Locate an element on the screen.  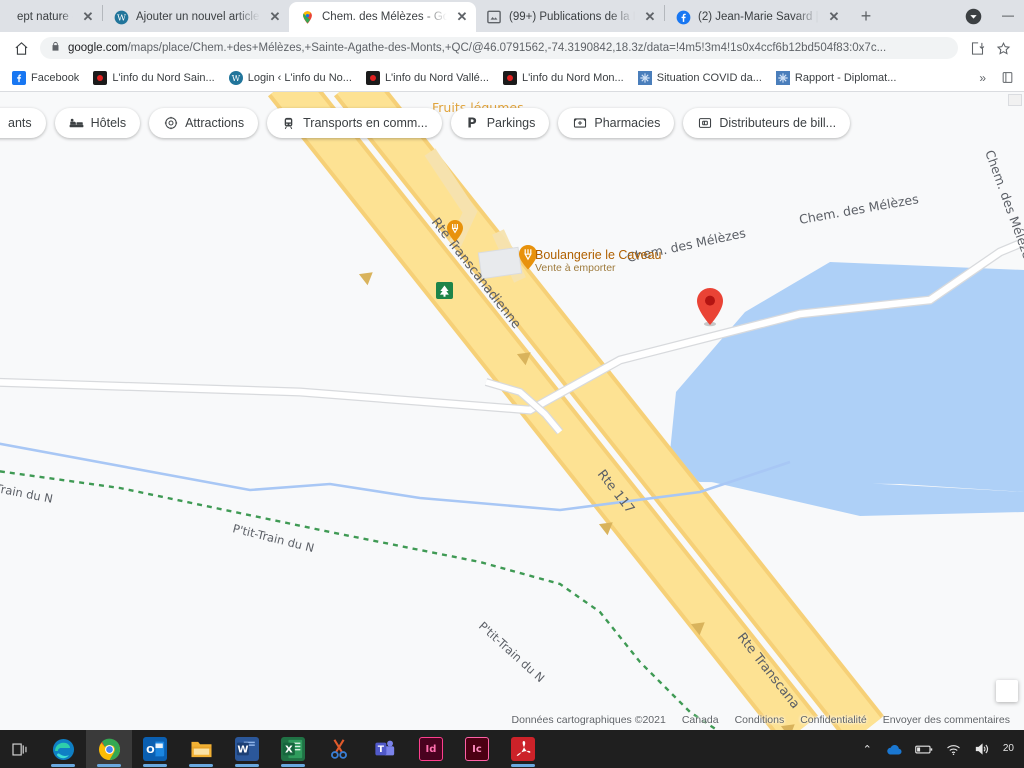
chip-label: Pharmacies is located at coordinates (627, 123).